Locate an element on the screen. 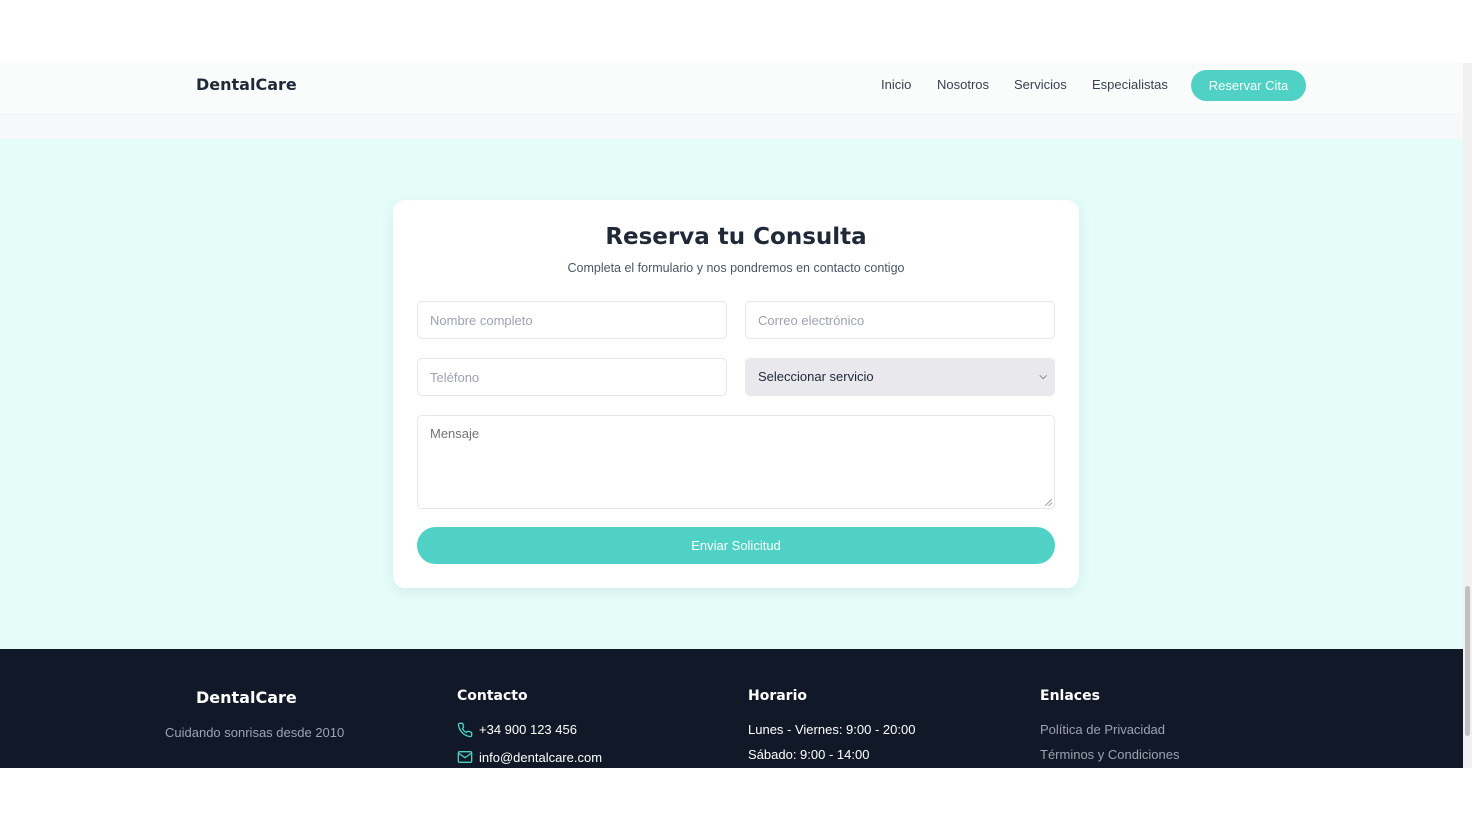  contact-phone: +34 900 123 456 is located at coordinates (528, 729).